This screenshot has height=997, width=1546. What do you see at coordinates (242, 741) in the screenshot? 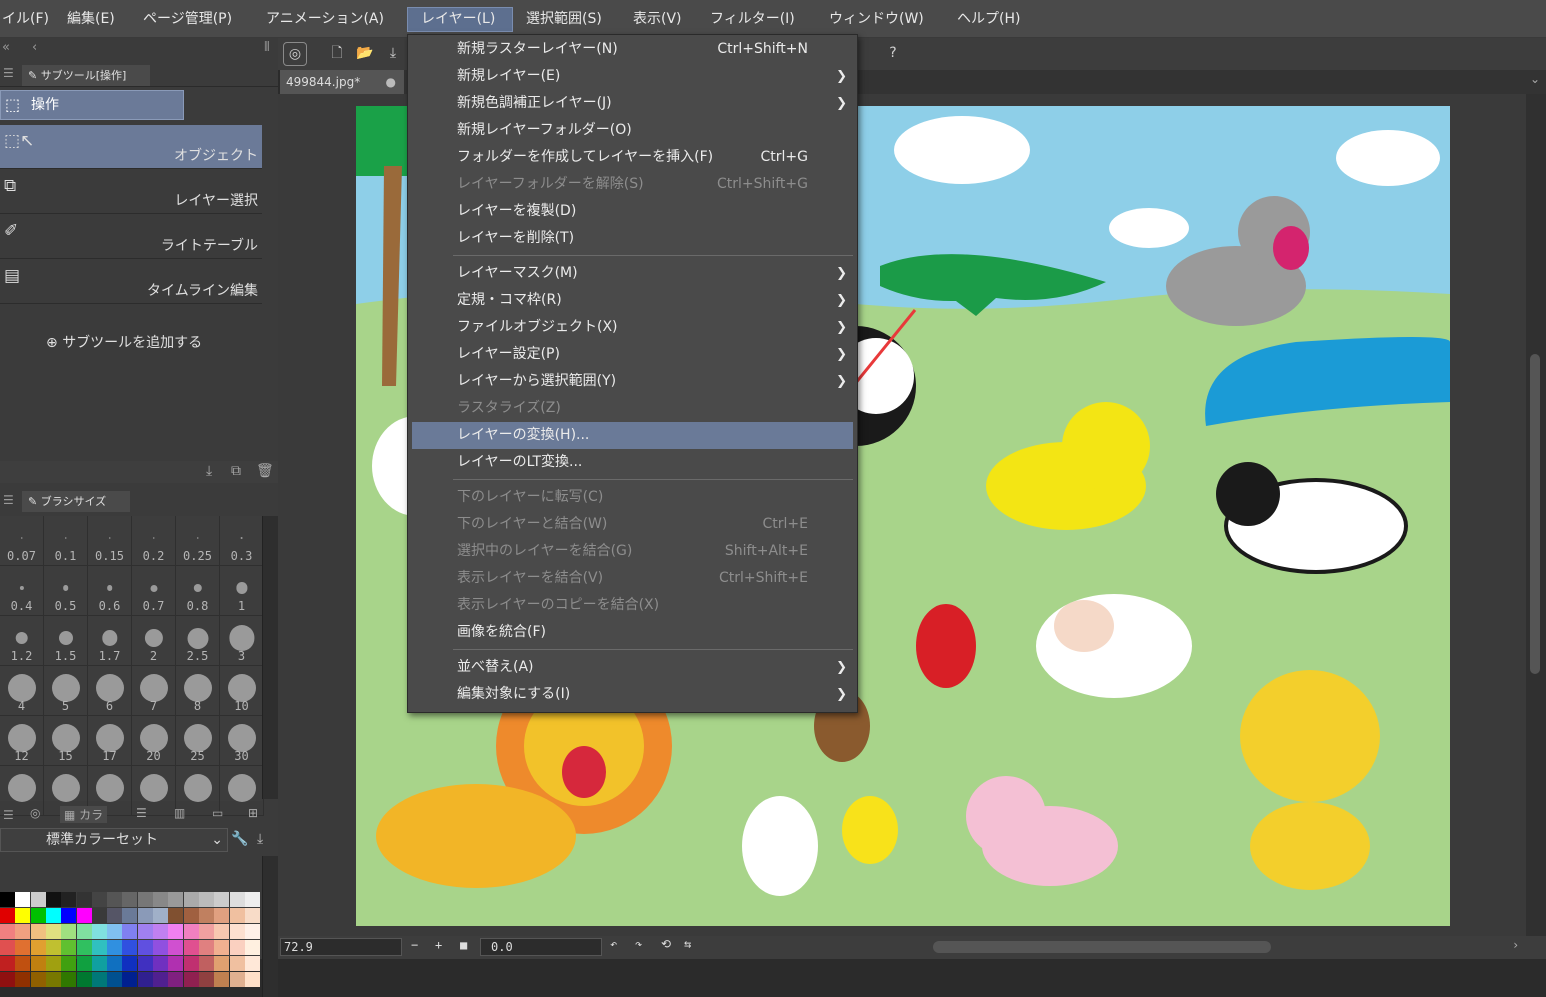
I see `brush-size-cell: 30` at bounding box center [242, 741].